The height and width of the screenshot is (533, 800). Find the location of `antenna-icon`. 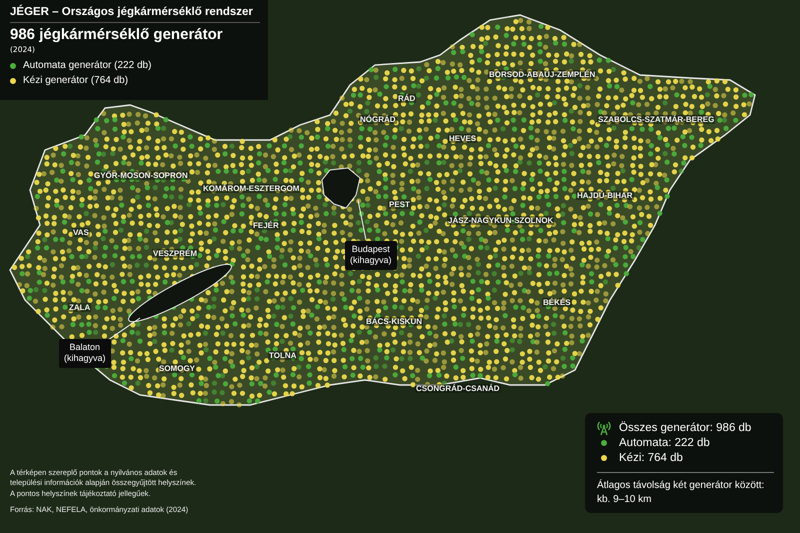

antenna-icon is located at coordinates (604, 428).